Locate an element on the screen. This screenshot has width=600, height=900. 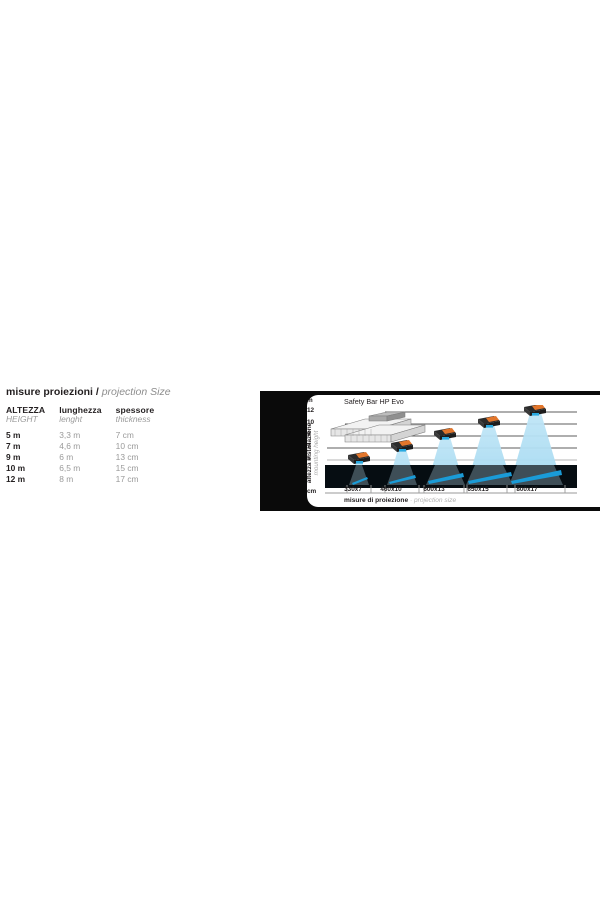
cell-height: 7 m is located at coordinates (13, 446).